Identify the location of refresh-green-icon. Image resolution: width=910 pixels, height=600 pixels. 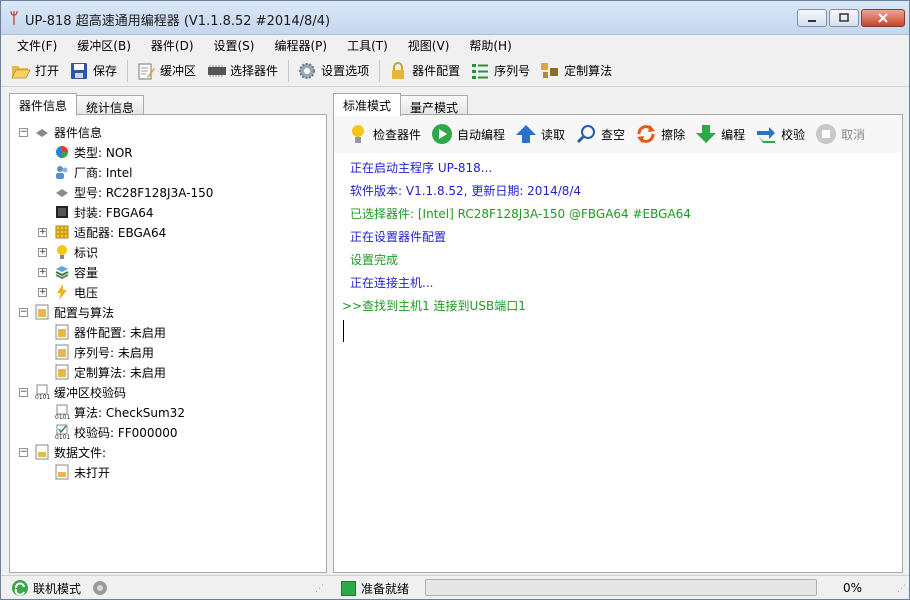
(20, 588).